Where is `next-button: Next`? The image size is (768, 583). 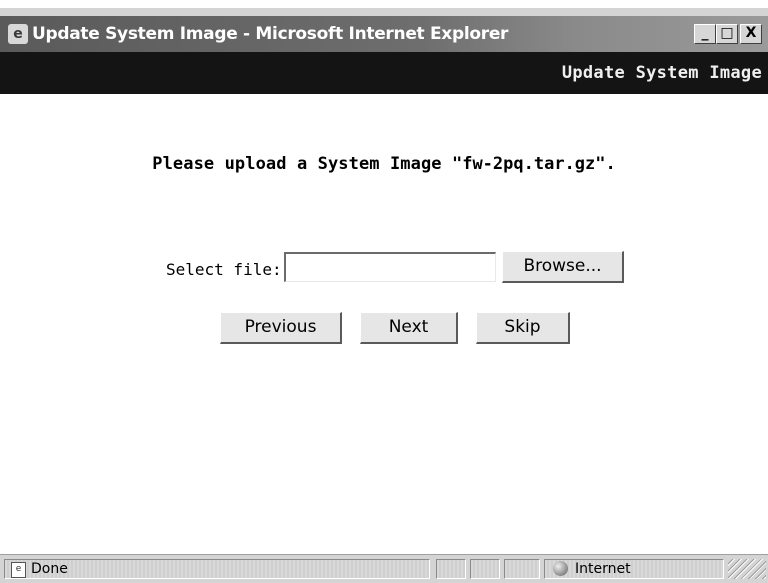
next-button: Next is located at coordinates (409, 328).